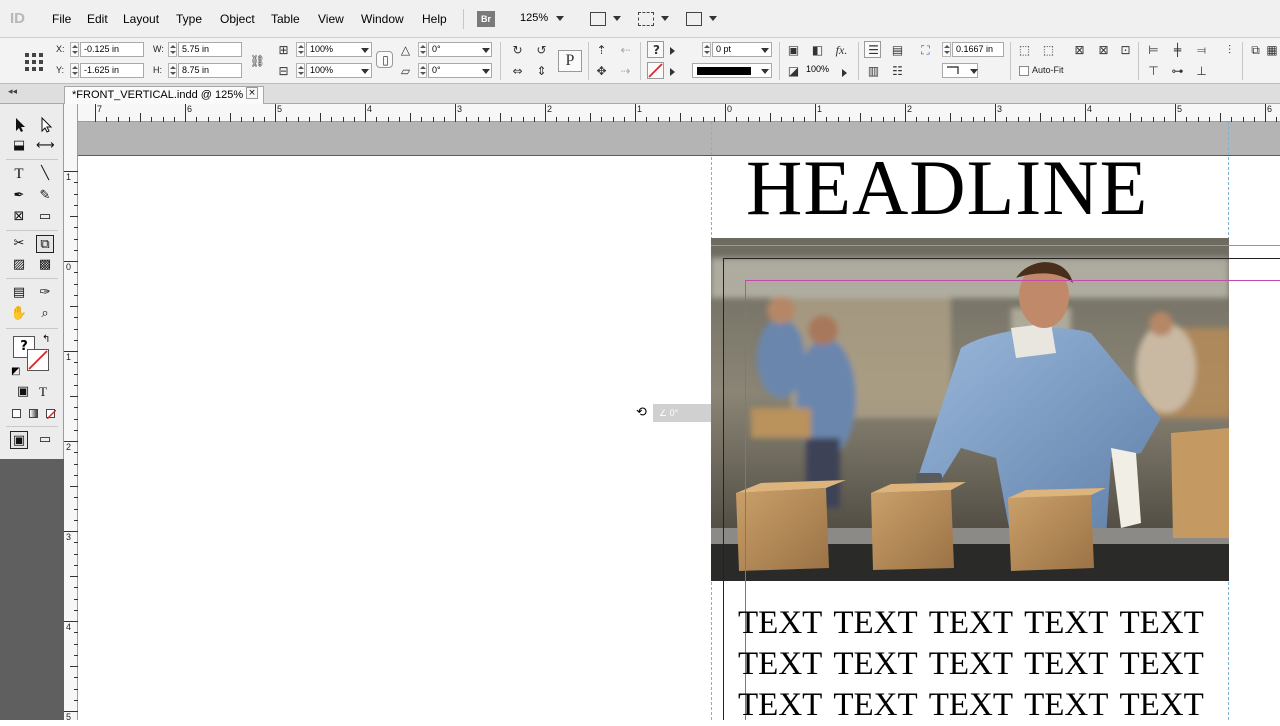 This screenshot has height=726, width=1280. Describe the element at coordinates (45, 265) in the screenshot. I see `gradient-feather-icon: ▩` at that location.